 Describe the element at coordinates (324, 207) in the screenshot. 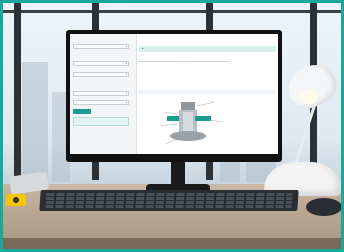

I see `computer-mouse` at that location.